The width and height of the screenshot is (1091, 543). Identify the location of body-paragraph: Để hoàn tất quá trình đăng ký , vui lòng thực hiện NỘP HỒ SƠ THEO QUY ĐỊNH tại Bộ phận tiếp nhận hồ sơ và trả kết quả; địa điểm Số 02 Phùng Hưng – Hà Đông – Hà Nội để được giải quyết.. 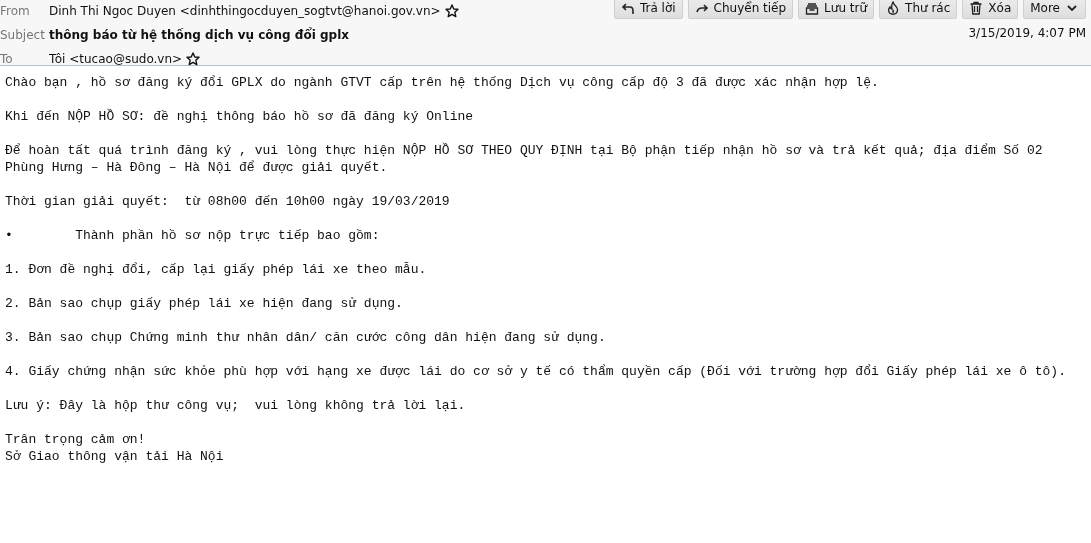
(524, 159).